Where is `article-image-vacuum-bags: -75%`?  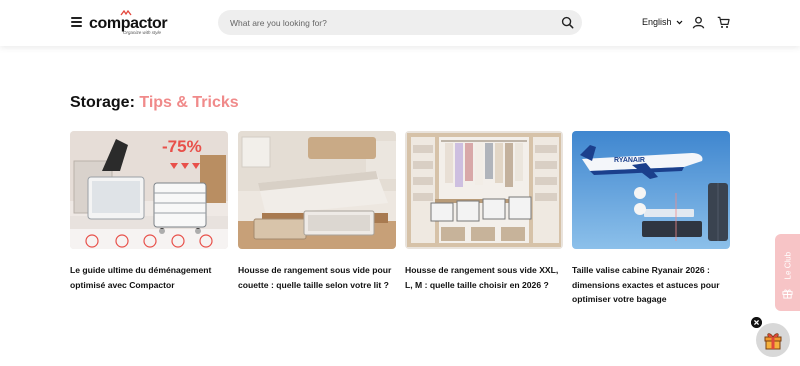
article-image-vacuum-bags: -75% is located at coordinates (149, 190).